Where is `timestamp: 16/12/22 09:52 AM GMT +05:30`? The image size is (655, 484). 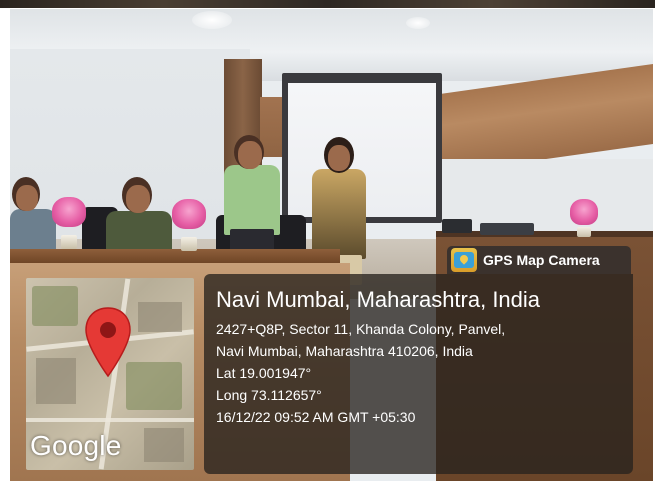 timestamp: 16/12/22 09:52 AM GMT +05:30 is located at coordinates (316, 417).